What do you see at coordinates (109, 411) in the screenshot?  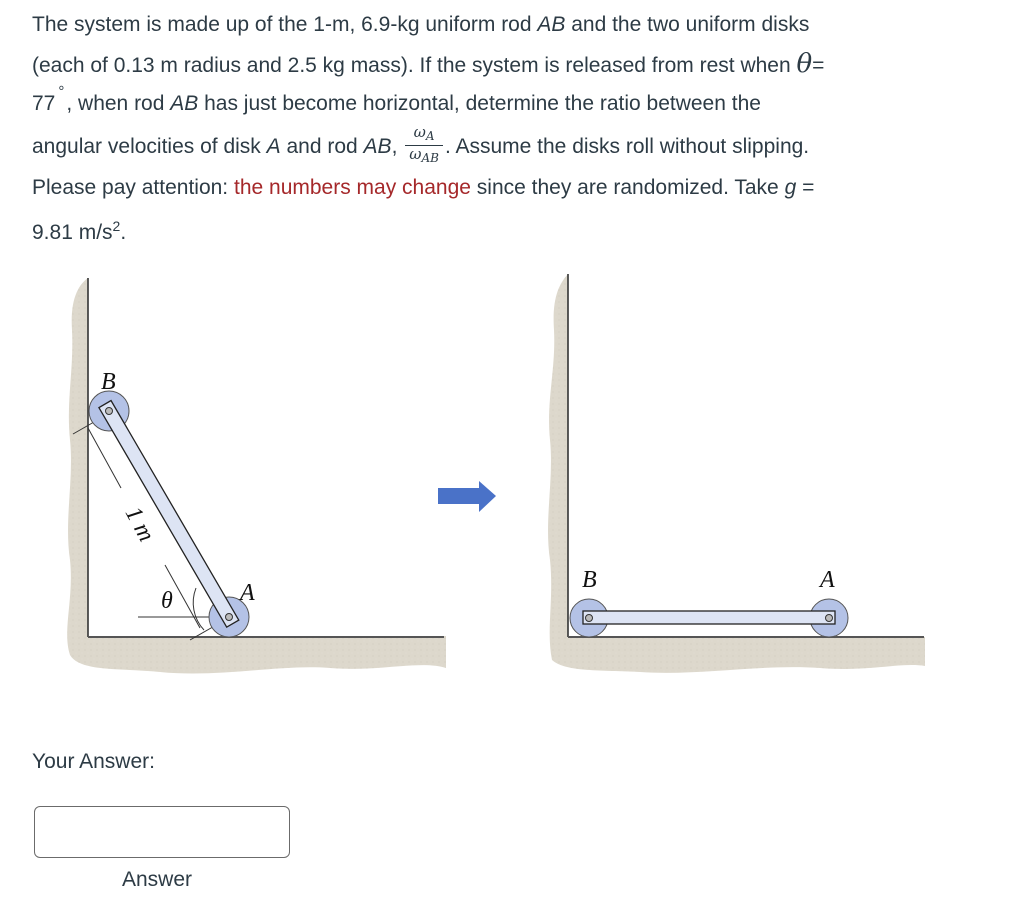 I see `left-pin-B` at bounding box center [109, 411].